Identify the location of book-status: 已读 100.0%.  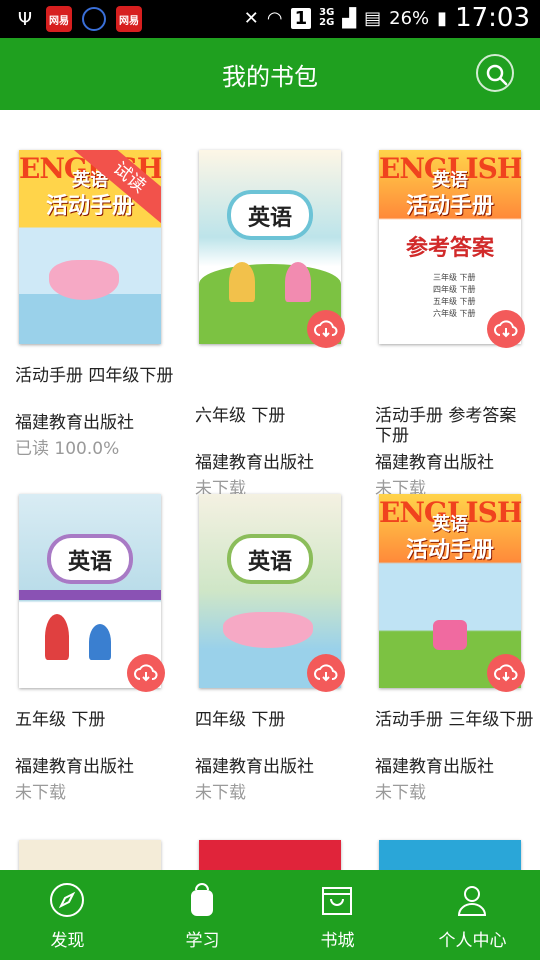
(67, 449).